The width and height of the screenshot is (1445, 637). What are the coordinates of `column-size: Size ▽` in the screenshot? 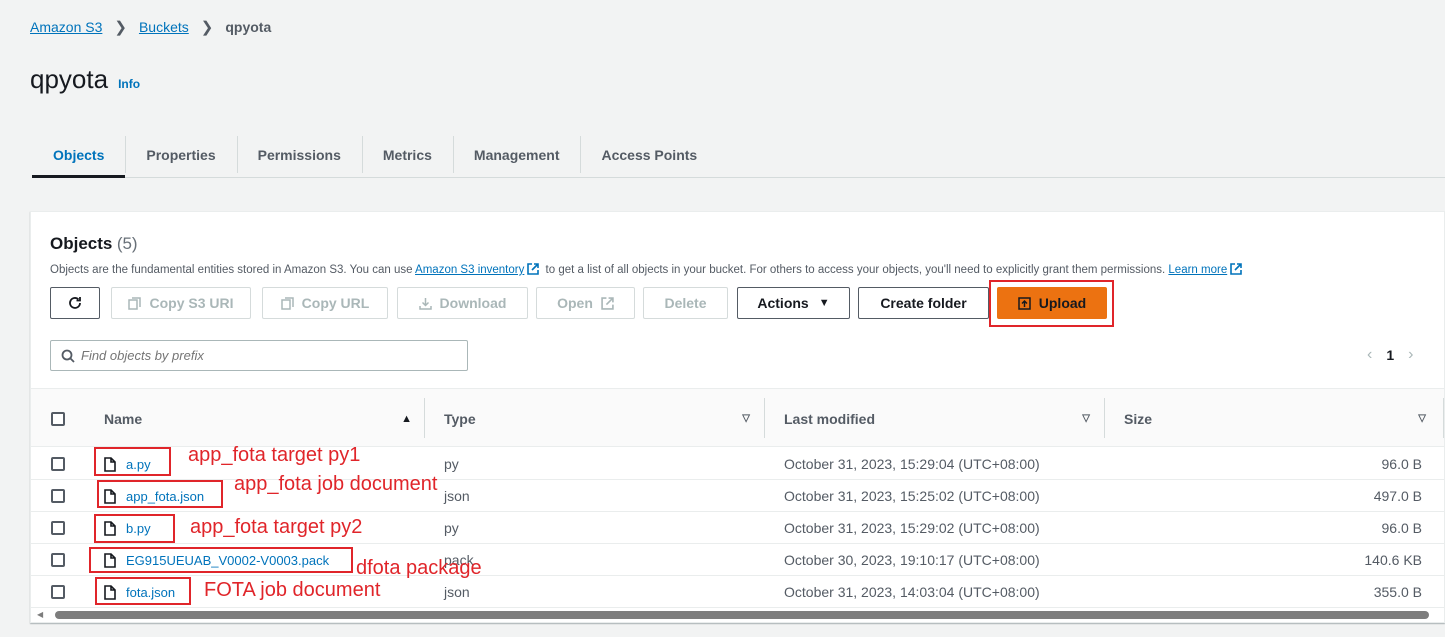 It's located at (1279, 418).